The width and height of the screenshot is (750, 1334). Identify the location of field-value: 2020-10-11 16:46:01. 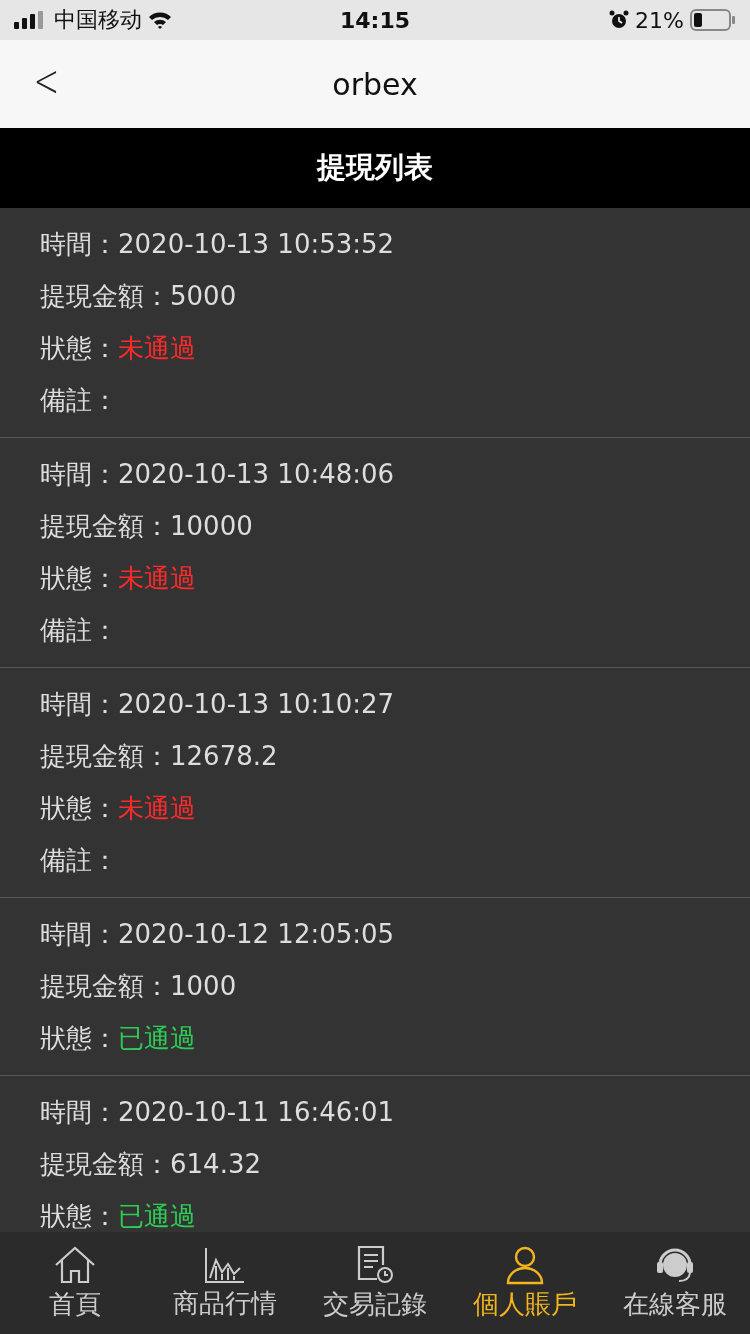
(256, 1112).